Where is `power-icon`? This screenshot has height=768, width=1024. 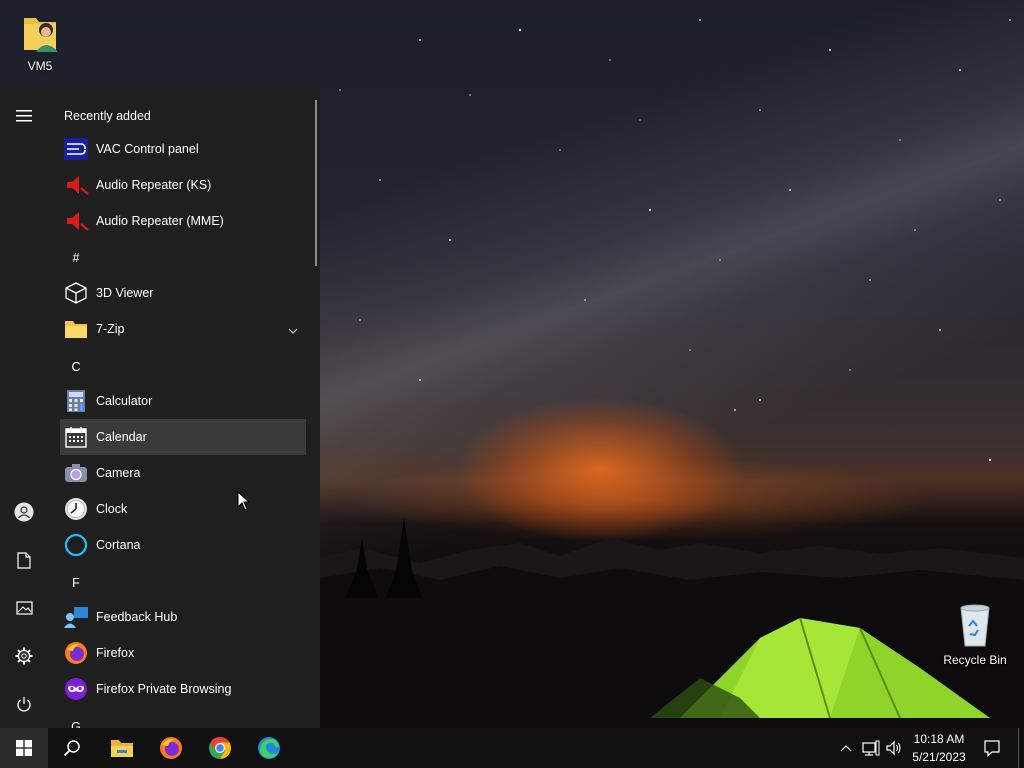
power-icon is located at coordinates (24, 703).